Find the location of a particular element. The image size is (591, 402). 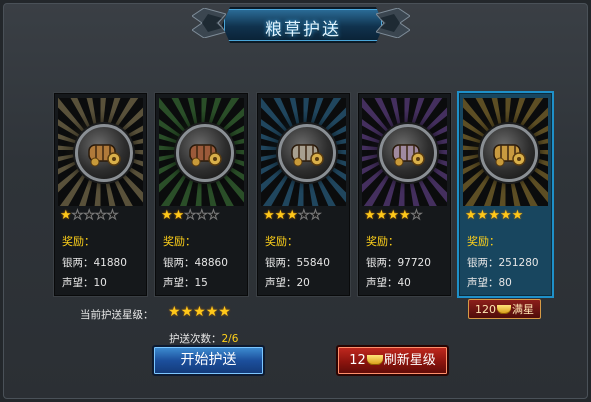

silver-reward: 银两：41880 is located at coordinates (94, 263).